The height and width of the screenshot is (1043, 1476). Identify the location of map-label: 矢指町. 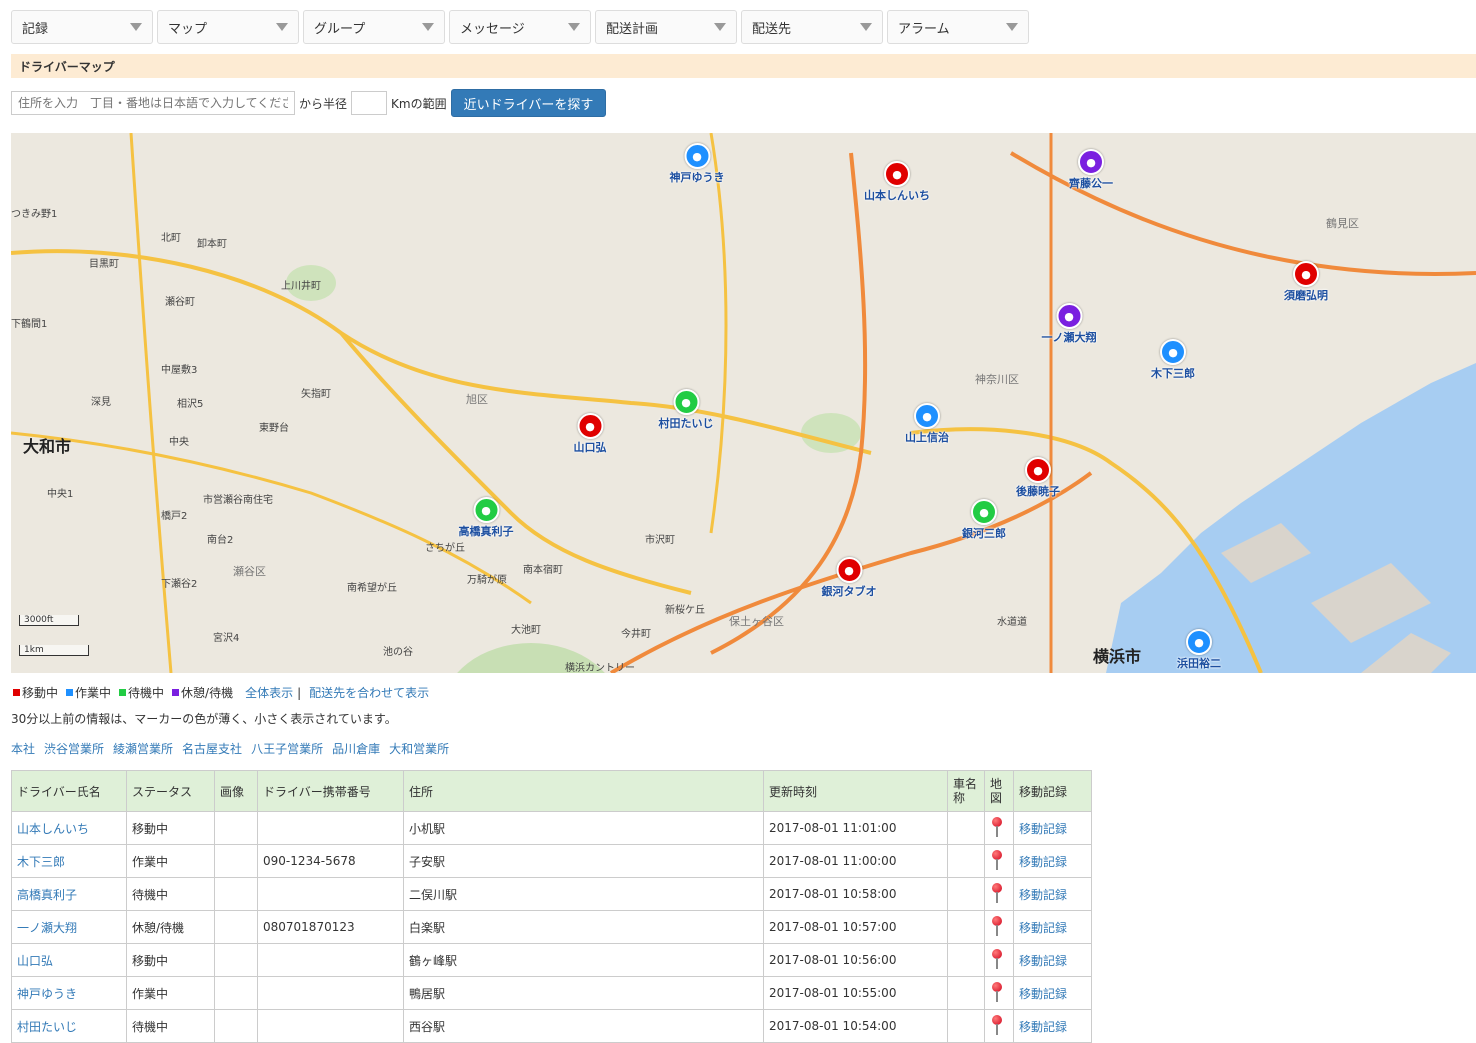
(316, 394).